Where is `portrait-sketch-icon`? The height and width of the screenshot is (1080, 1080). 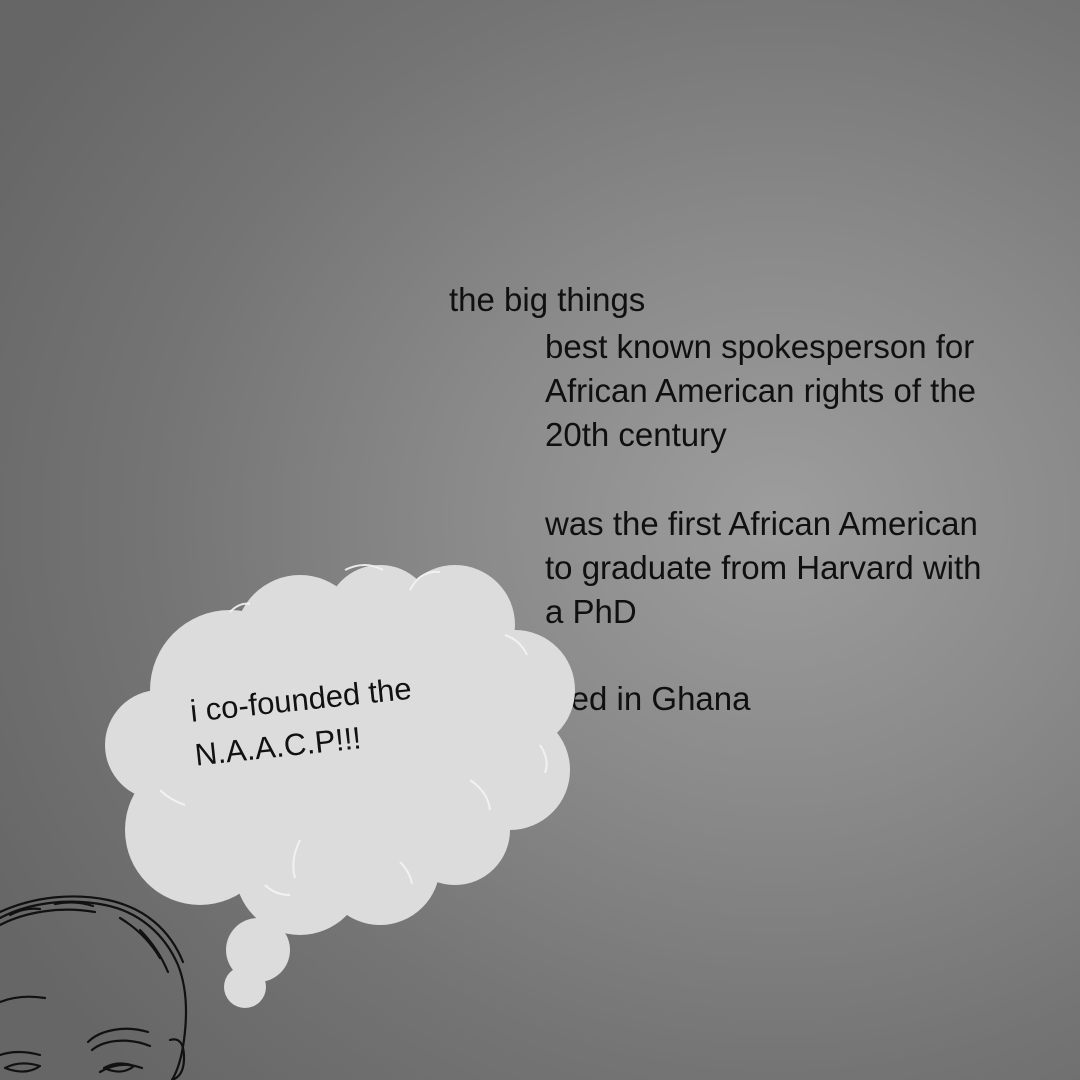
portrait-sketch-icon is located at coordinates (94, 987).